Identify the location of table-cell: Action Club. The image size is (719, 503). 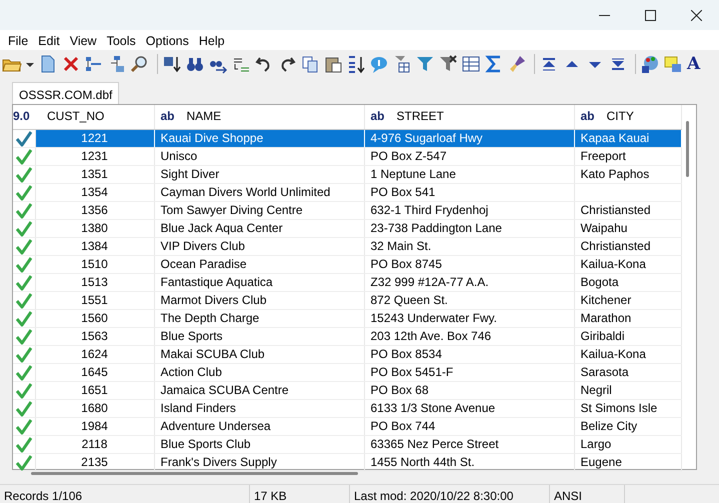
(259, 372).